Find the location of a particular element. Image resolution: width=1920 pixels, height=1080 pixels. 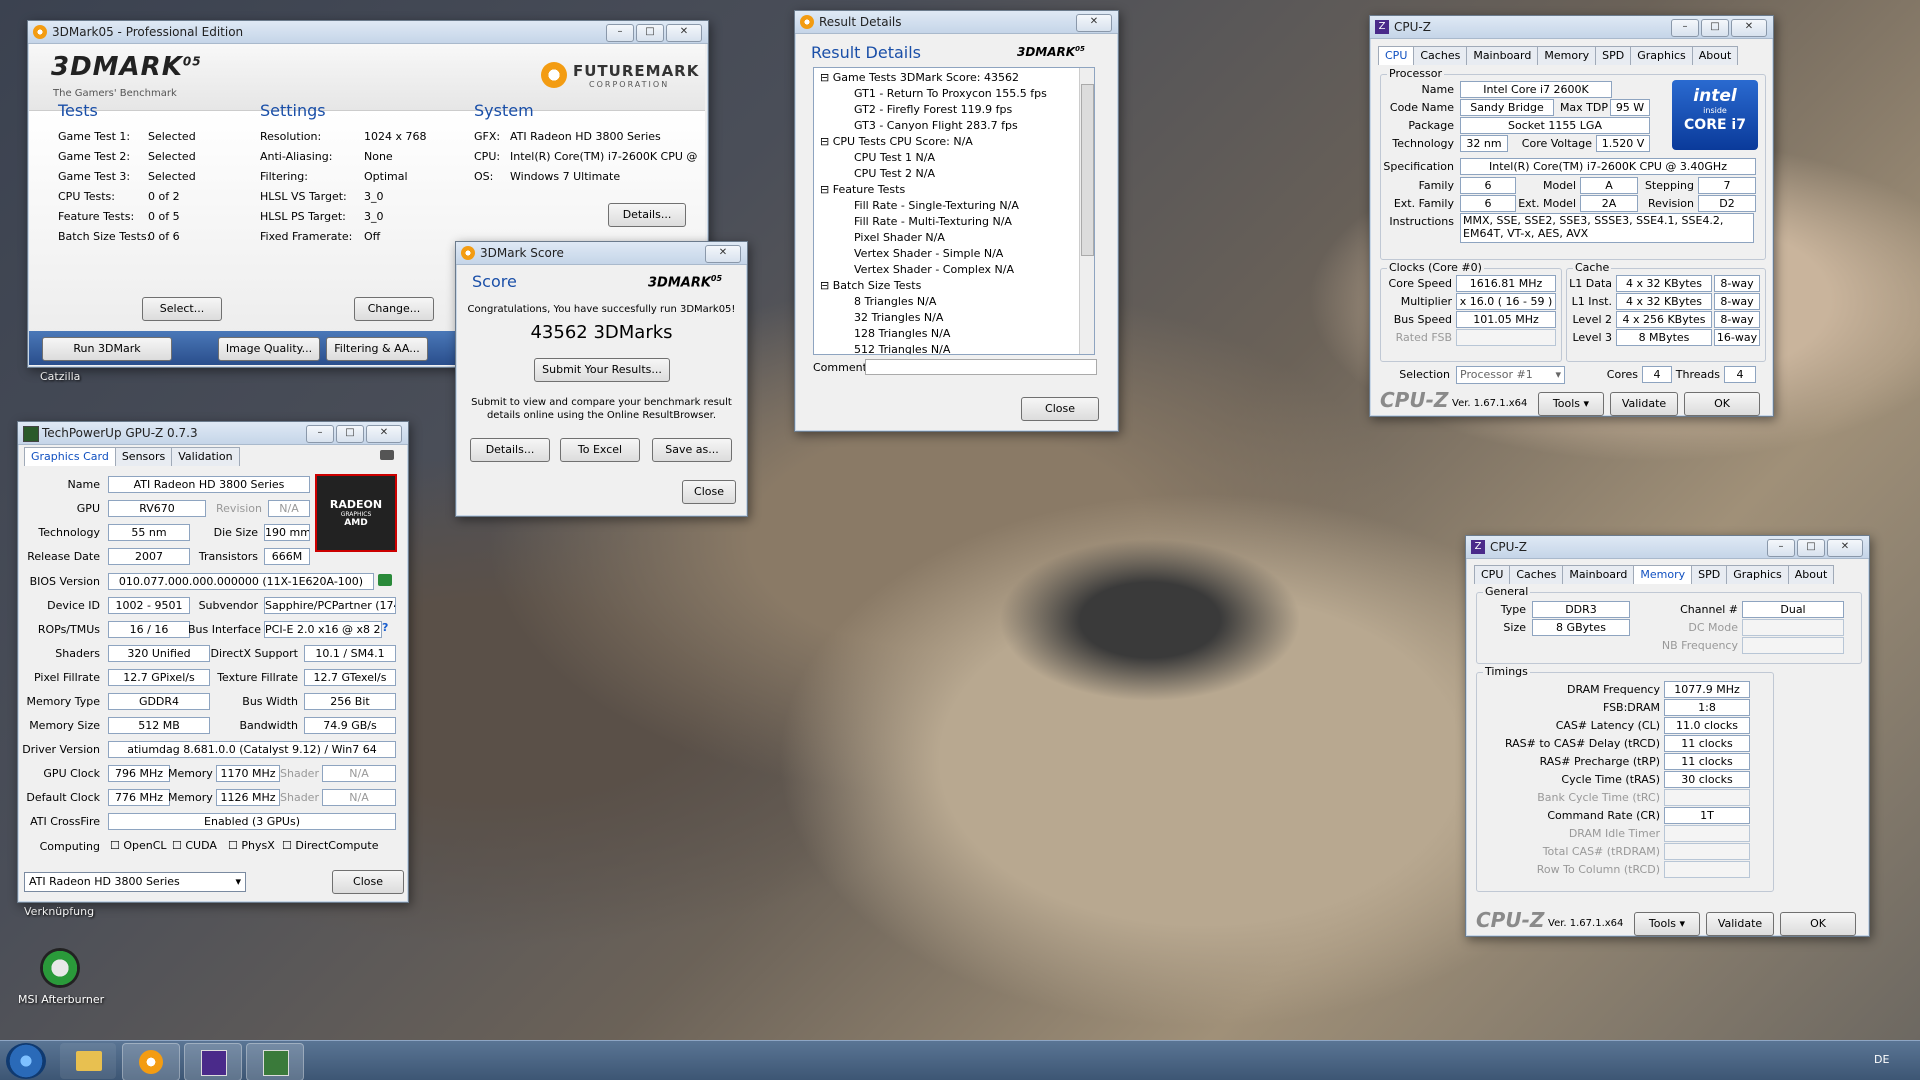

score-close-button: Close is located at coordinates (709, 492).